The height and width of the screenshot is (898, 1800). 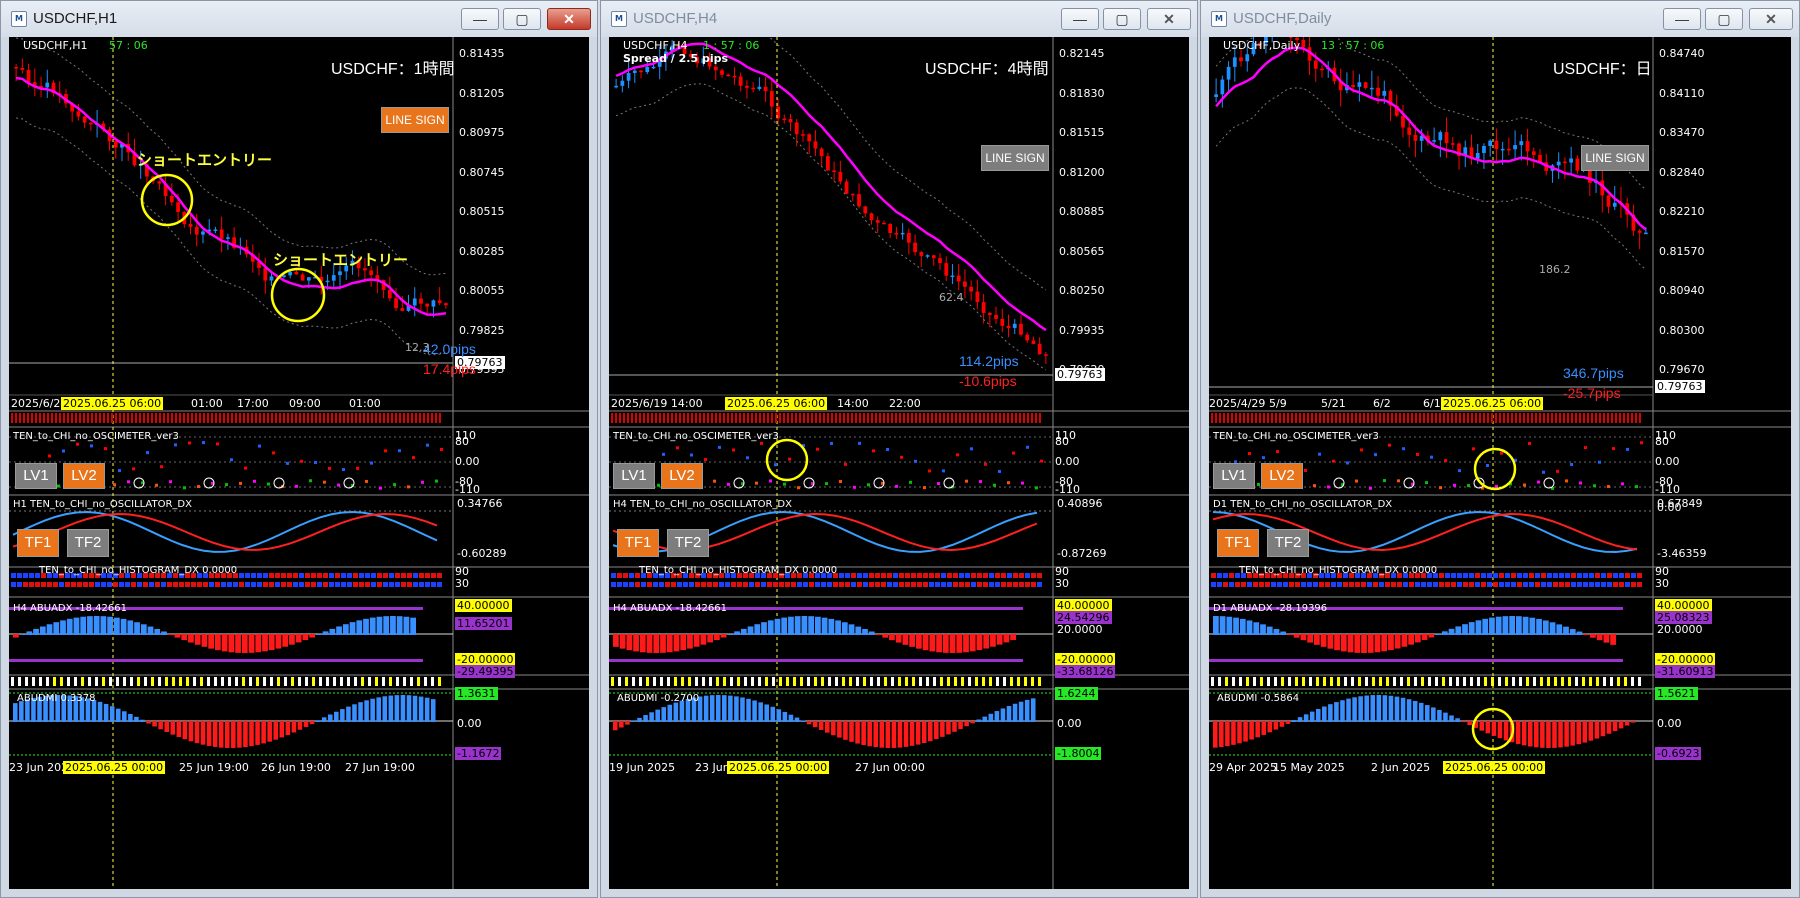 What do you see at coordinates (899, 19) in the screenshot?
I see `title-bar: M USDCHF,H4 — ▢ ✕` at bounding box center [899, 19].